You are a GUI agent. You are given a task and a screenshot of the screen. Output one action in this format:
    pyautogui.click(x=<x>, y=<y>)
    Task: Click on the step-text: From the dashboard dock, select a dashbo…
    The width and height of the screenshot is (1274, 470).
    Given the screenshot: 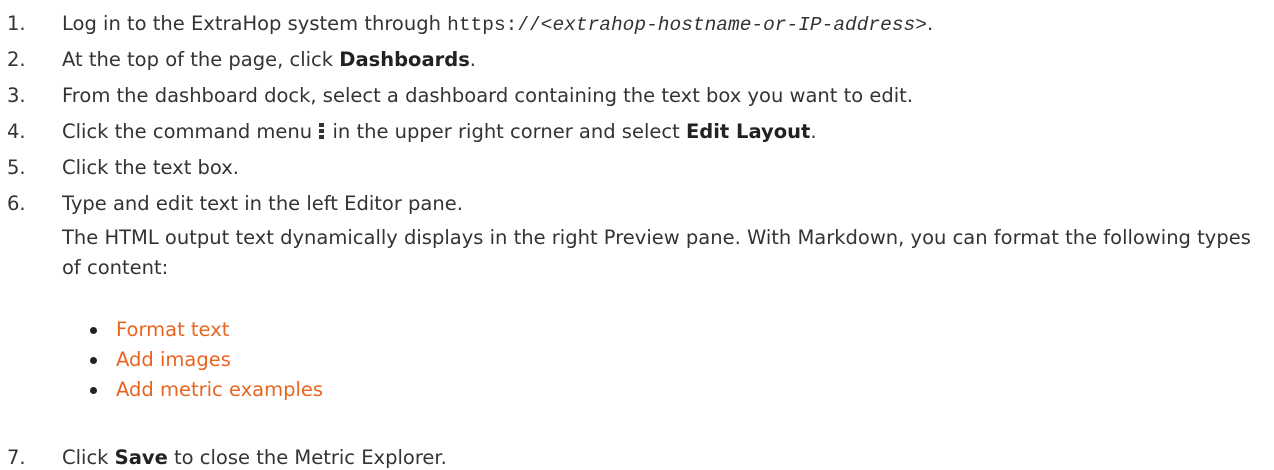 What is the action you would take?
    pyautogui.click(x=488, y=95)
    